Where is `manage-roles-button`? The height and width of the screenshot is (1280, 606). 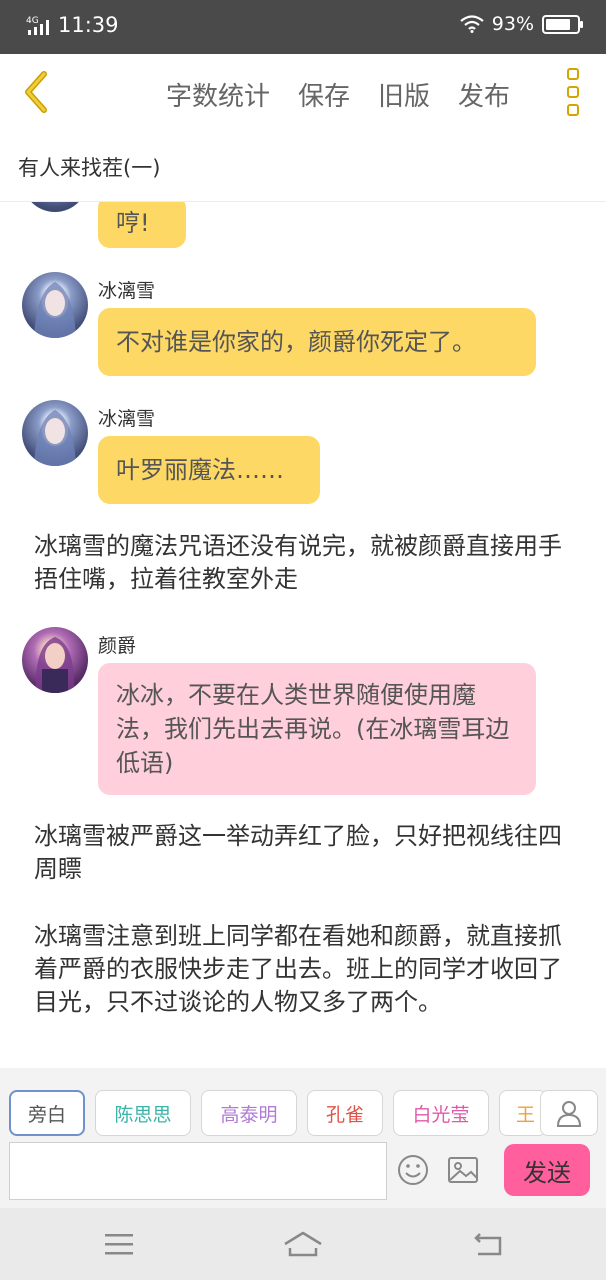 manage-roles-button is located at coordinates (569, 1113).